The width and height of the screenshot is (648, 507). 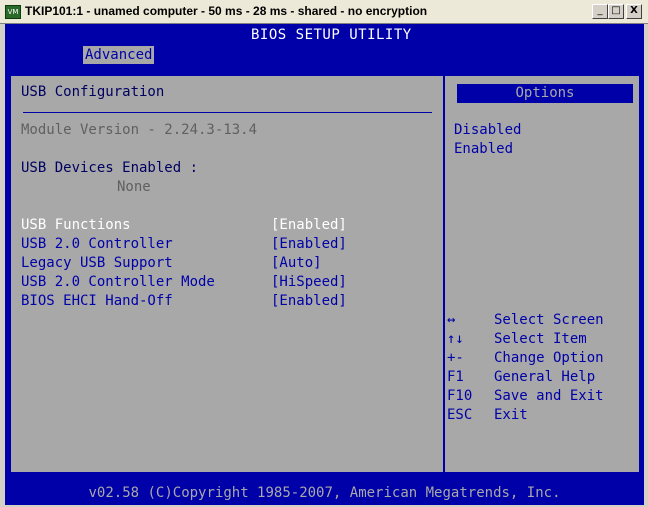 I want to click on help-key-plusminus: +-, so click(x=455, y=358).